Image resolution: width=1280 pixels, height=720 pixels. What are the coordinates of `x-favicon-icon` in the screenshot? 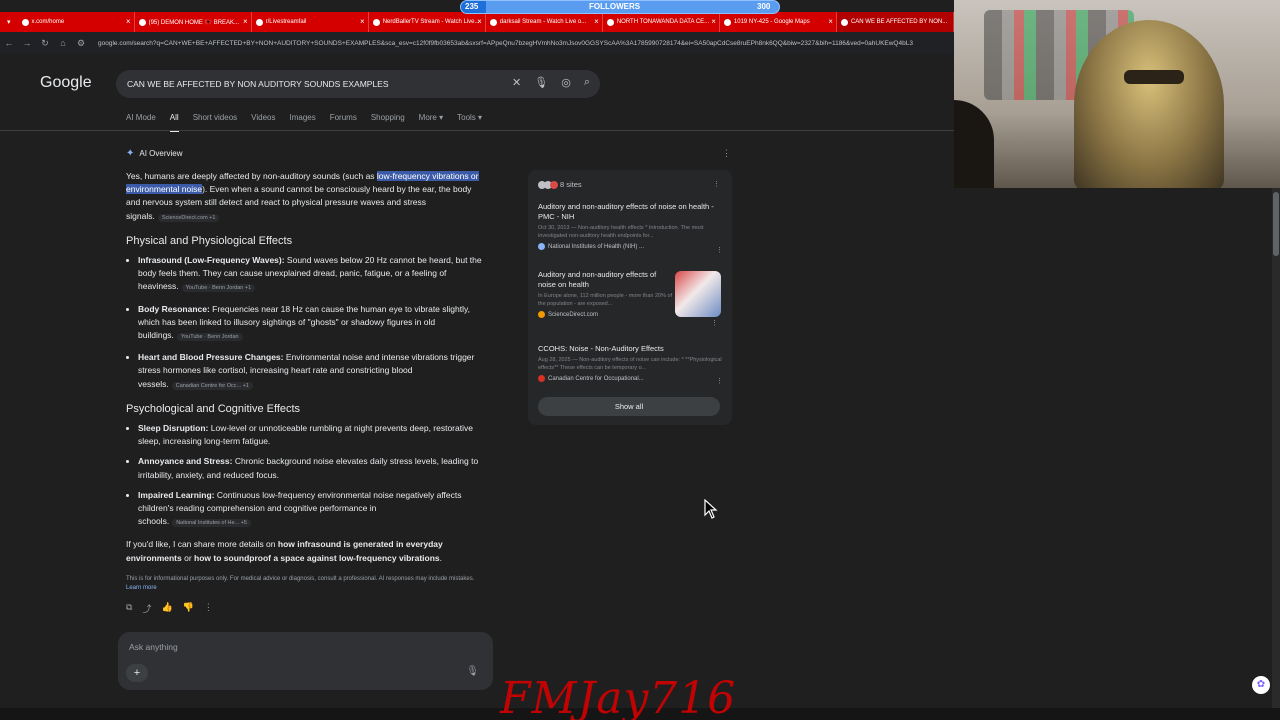 It's located at (25, 22).